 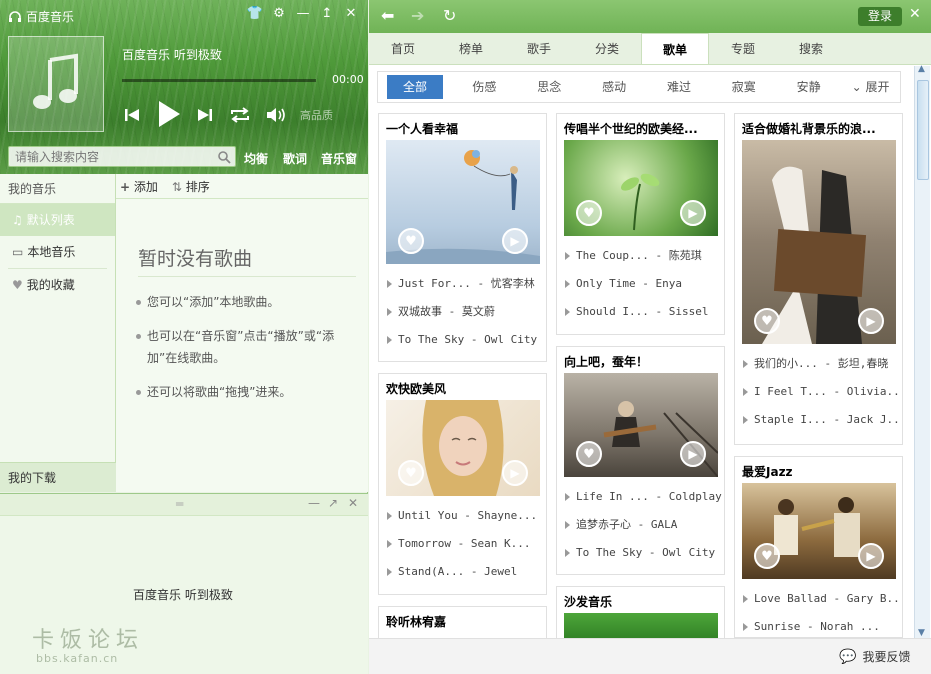 What do you see at coordinates (921, 69) in the screenshot?
I see `scroll-up-icon: ▲` at bounding box center [921, 69].